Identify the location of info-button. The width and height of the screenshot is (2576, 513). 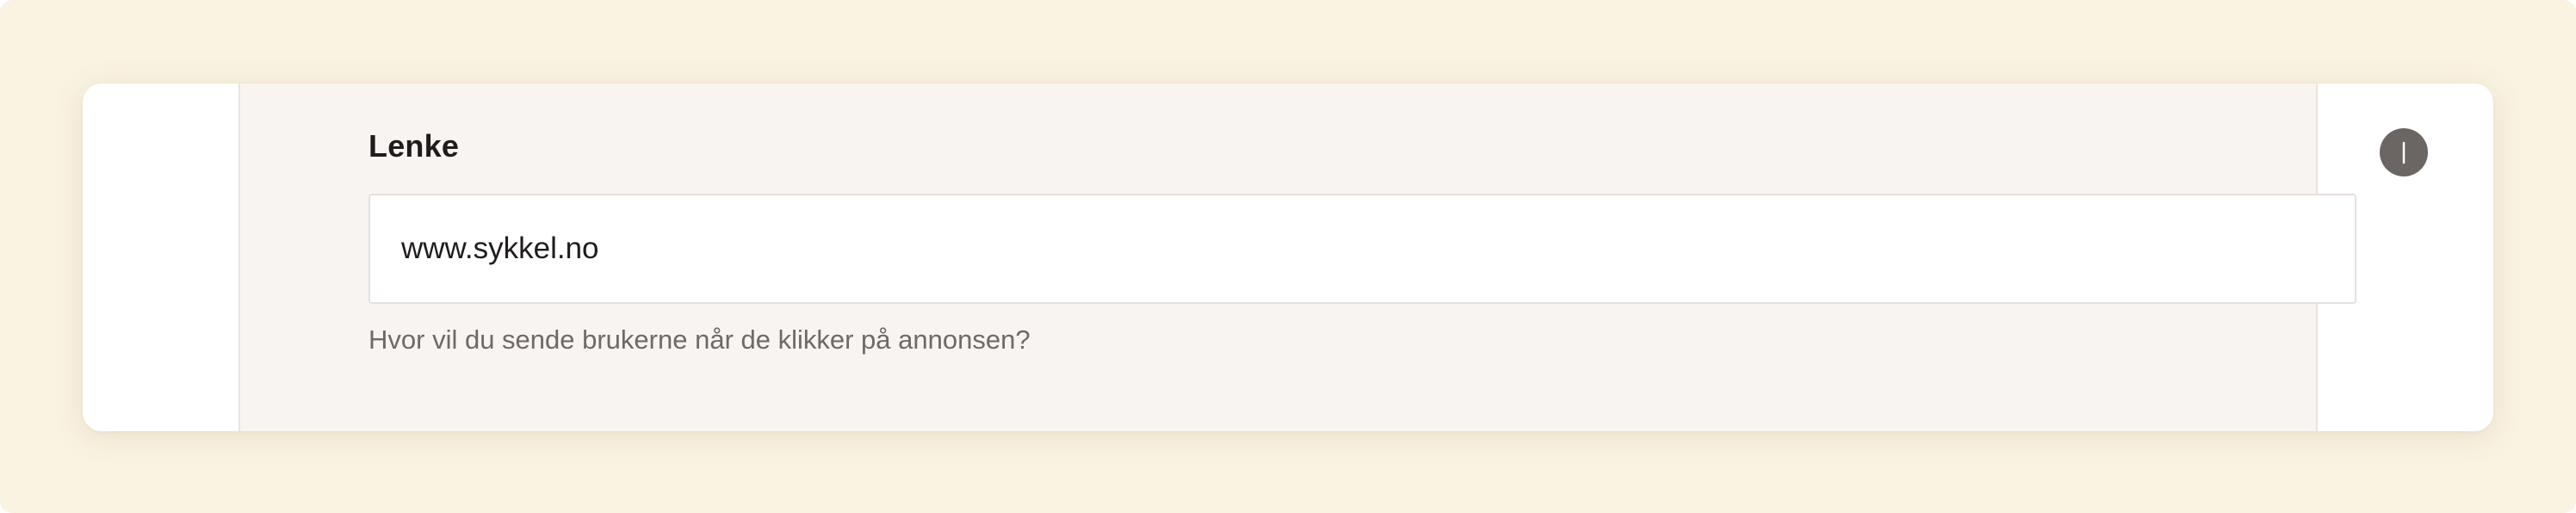
(2404, 152).